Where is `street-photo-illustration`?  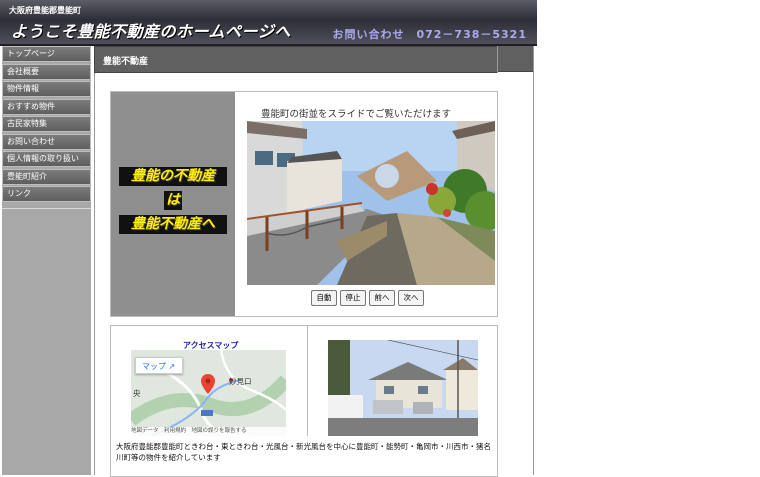
street-photo-illustration is located at coordinates (371, 203).